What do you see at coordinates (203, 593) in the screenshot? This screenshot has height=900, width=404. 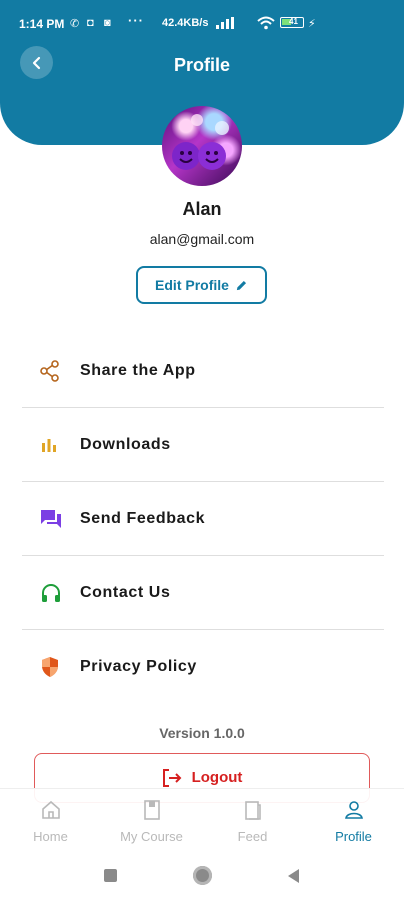 I see `menu-item-contact-us: Contact Us` at bounding box center [203, 593].